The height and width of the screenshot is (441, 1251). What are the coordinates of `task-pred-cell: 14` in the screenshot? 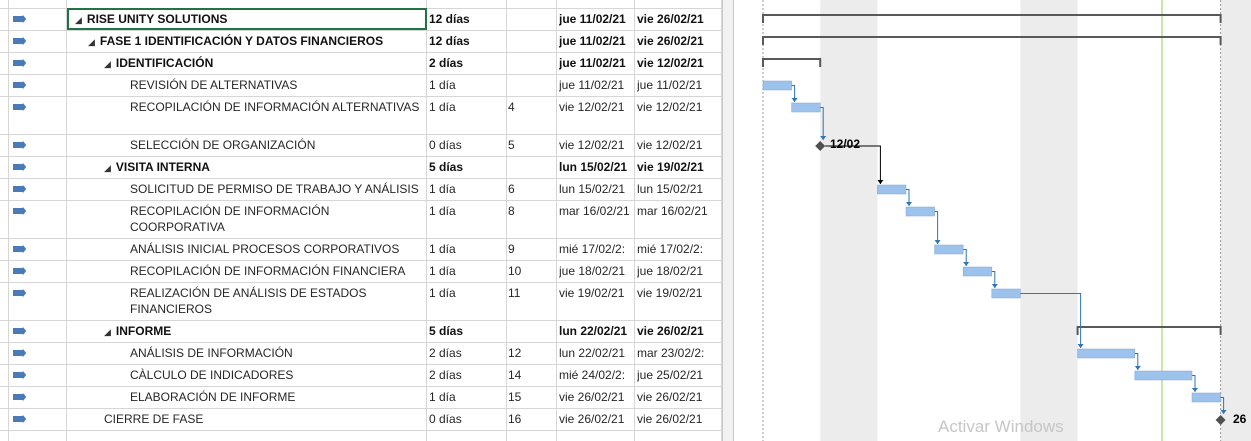 It's located at (530, 375).